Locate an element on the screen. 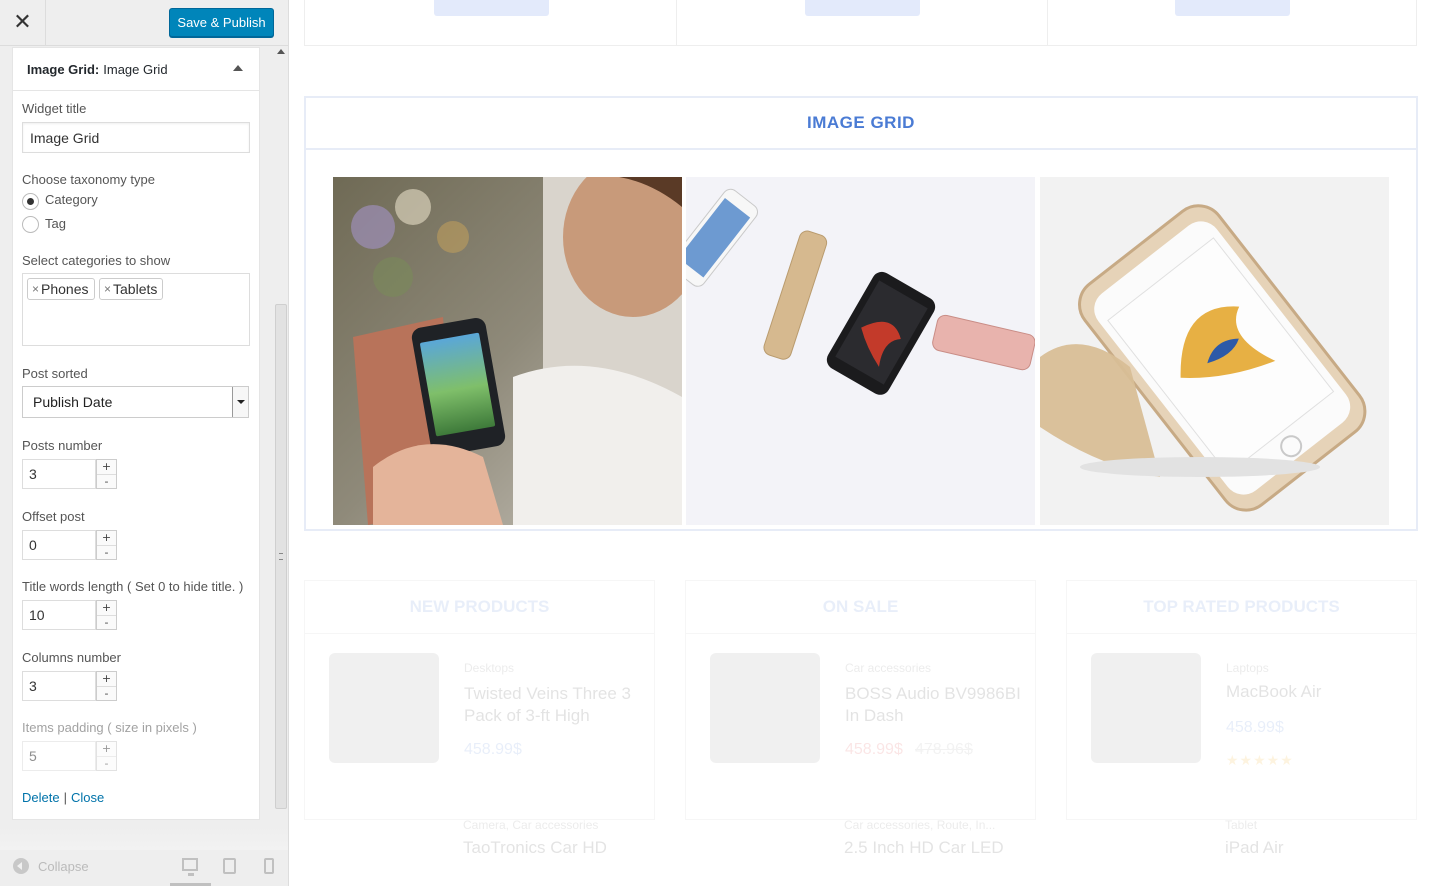 The width and height of the screenshot is (1433, 886). product-category: Camera, Car accessories is located at coordinates (530, 825).